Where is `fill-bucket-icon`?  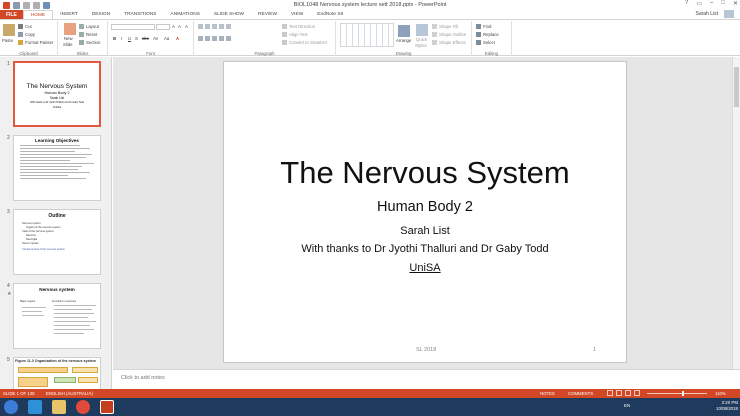
fill-bucket-icon is located at coordinates (434, 26).